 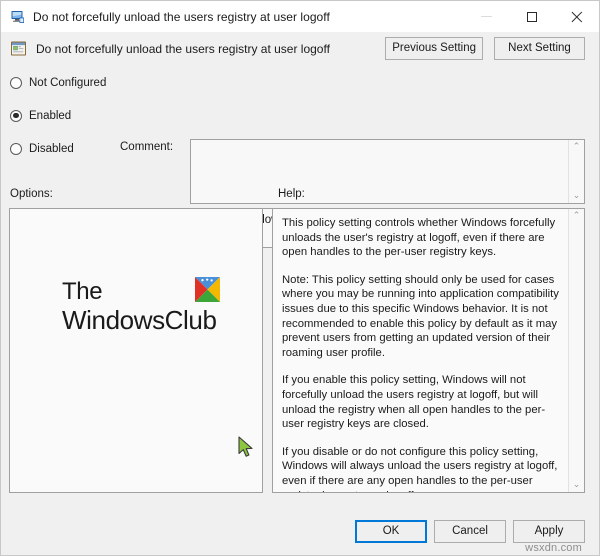 I want to click on window-controls, so click(x=531, y=16).